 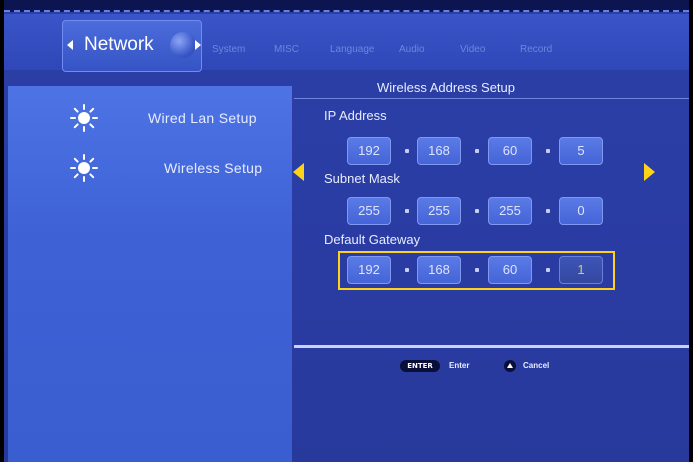 What do you see at coordinates (510, 366) in the screenshot?
I see `return-icon` at bounding box center [510, 366].